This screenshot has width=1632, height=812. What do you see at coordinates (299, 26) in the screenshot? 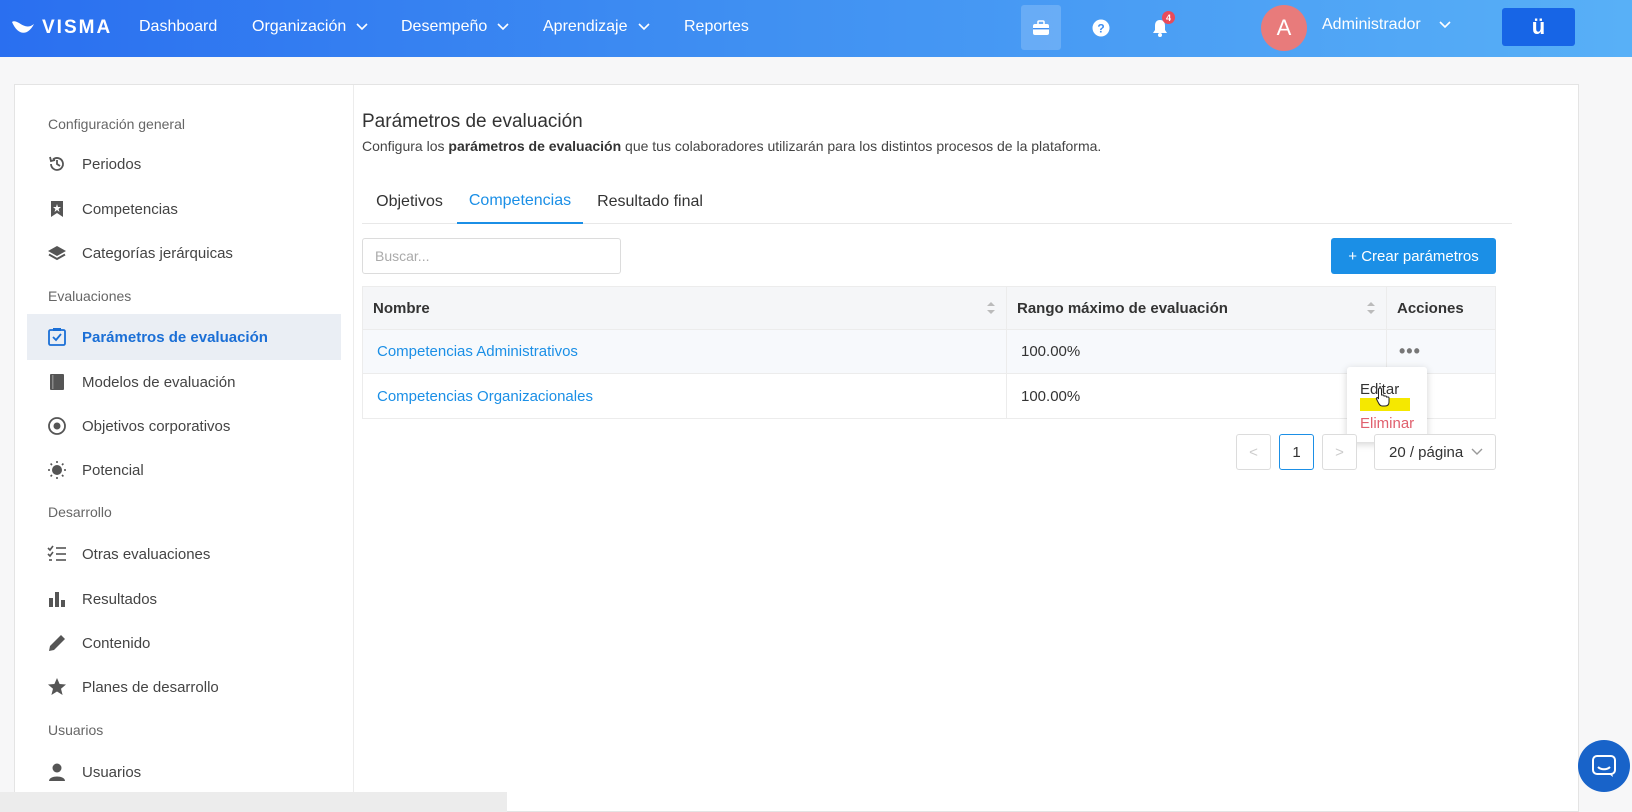
I see `nav-label: Organización` at bounding box center [299, 26].